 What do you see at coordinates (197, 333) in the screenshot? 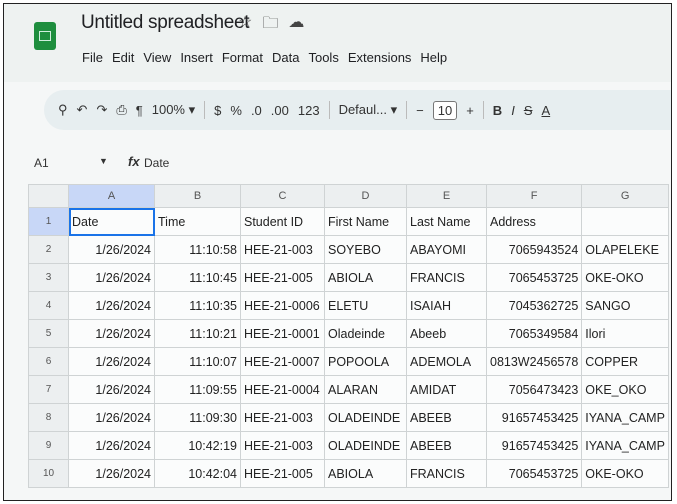
I see `cell: 11:10:21` at bounding box center [197, 333].